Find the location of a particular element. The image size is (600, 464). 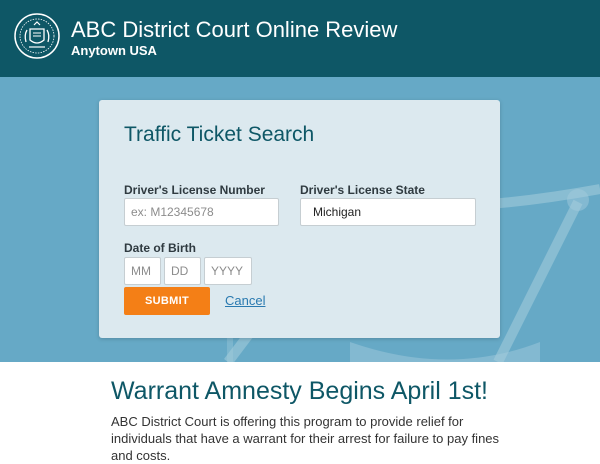

dob-month-input is located at coordinates (142, 271).